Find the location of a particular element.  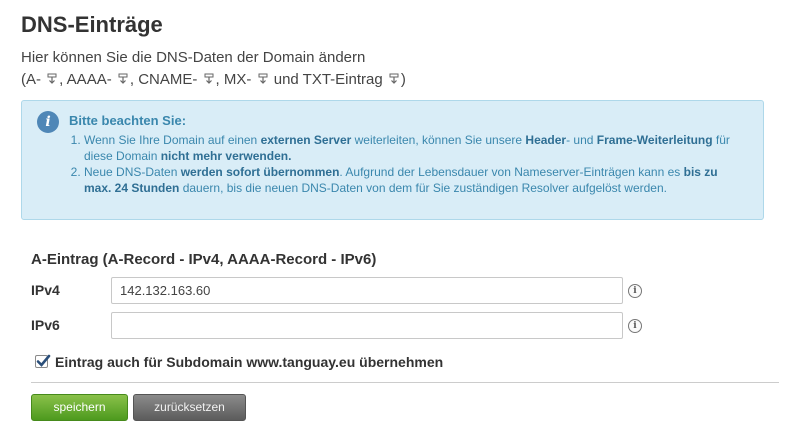

ipv4-label: IPv4 is located at coordinates (45, 290).